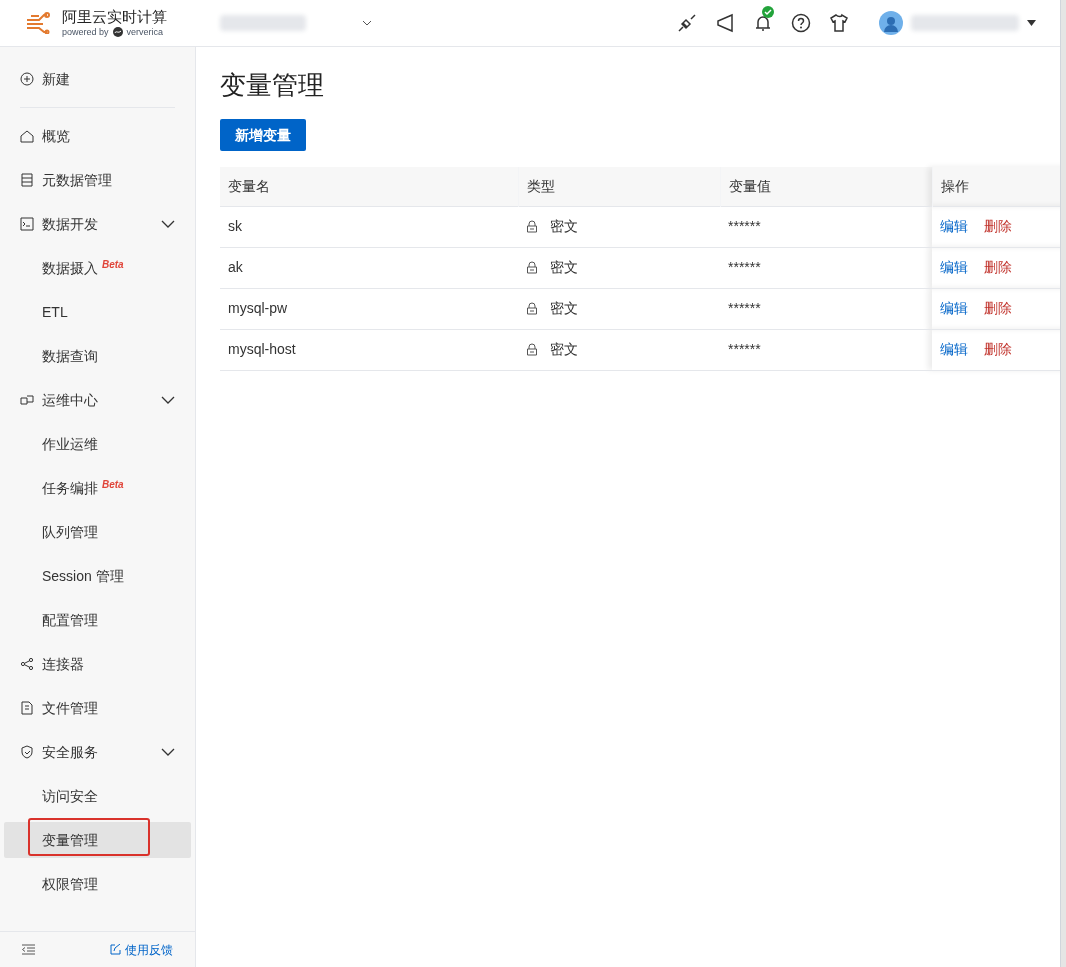 The width and height of the screenshot is (1066, 967). I want to click on edit-icon, so click(115, 949).